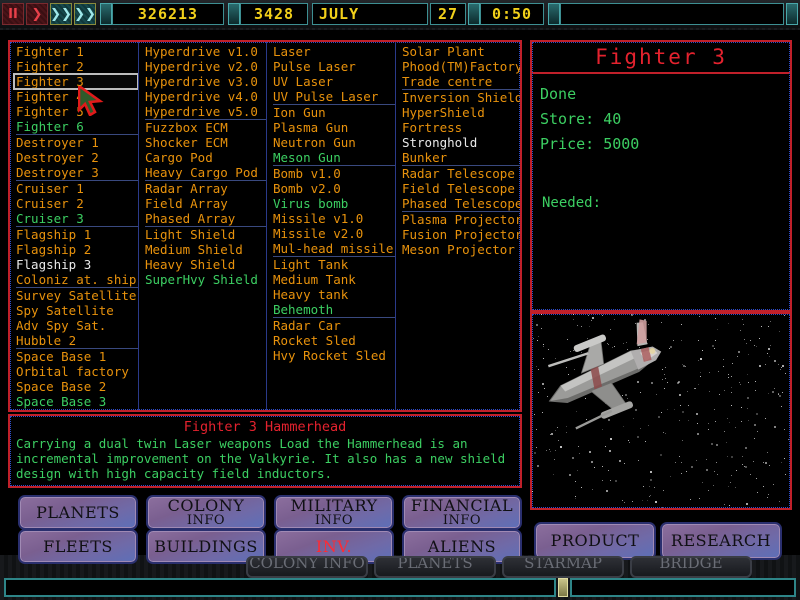  What do you see at coordinates (205, 188) in the screenshot?
I see `inventory-item: Radar Array` at bounding box center [205, 188].